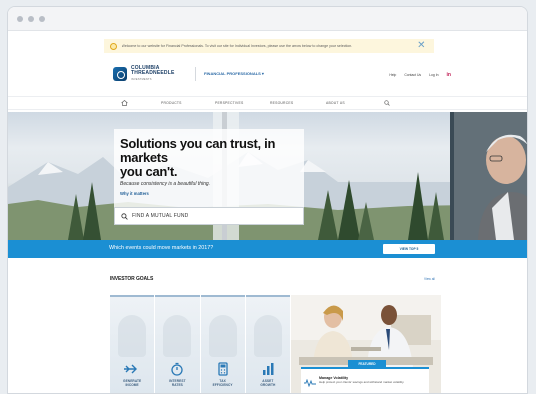 The width and height of the screenshot is (536, 394). I want to click on fund-search-input: FIND A MUTUAL FUND, so click(209, 216).